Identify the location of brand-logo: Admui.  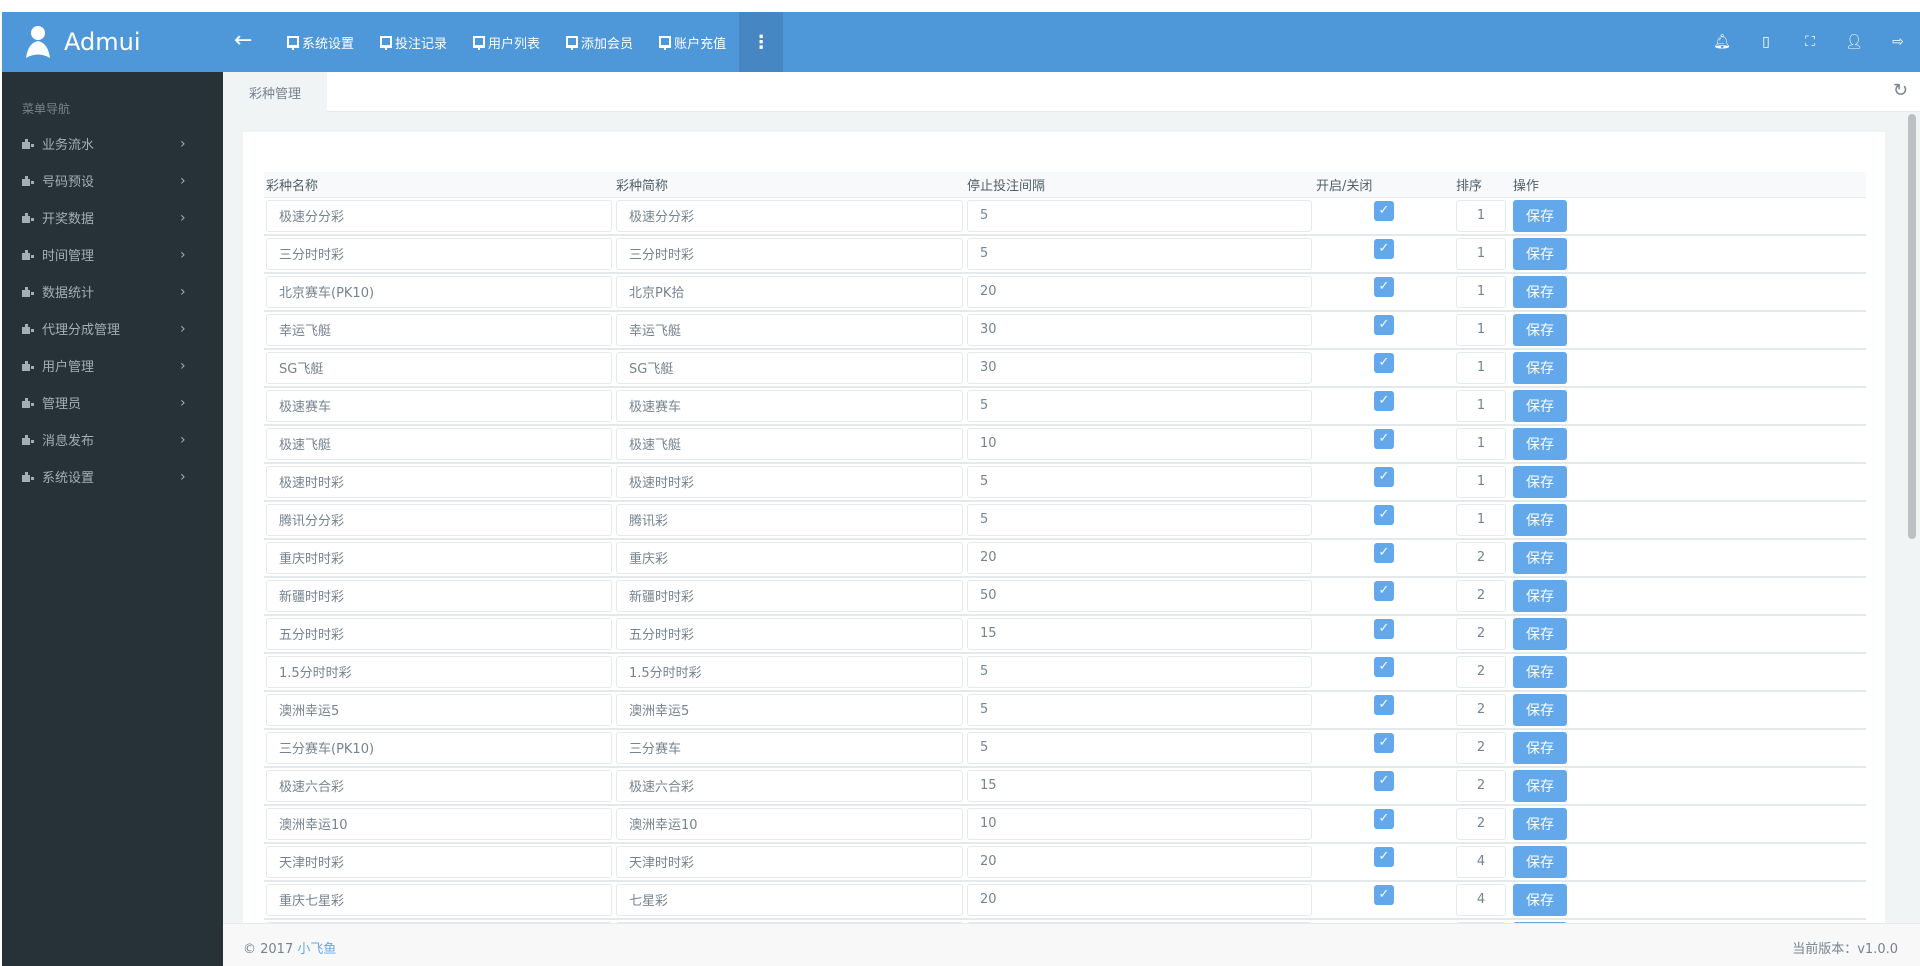
(81, 42).